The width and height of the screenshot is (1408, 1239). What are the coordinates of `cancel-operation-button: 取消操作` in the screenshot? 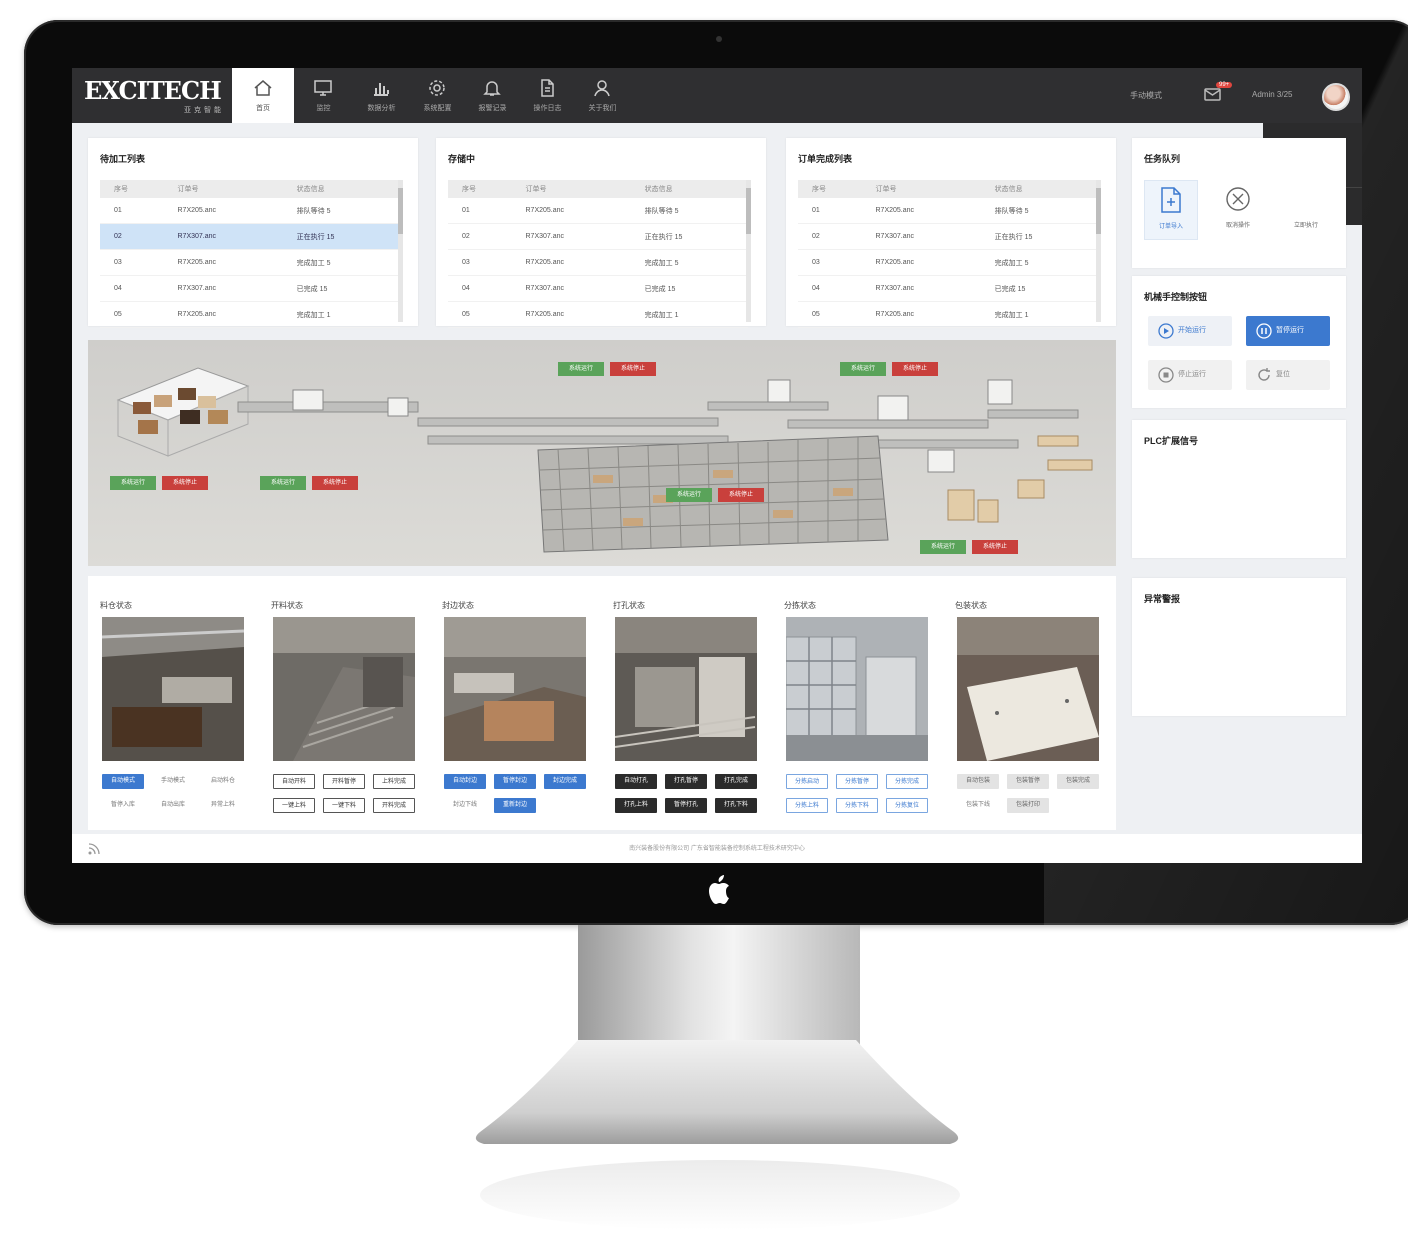 It's located at (1238, 209).